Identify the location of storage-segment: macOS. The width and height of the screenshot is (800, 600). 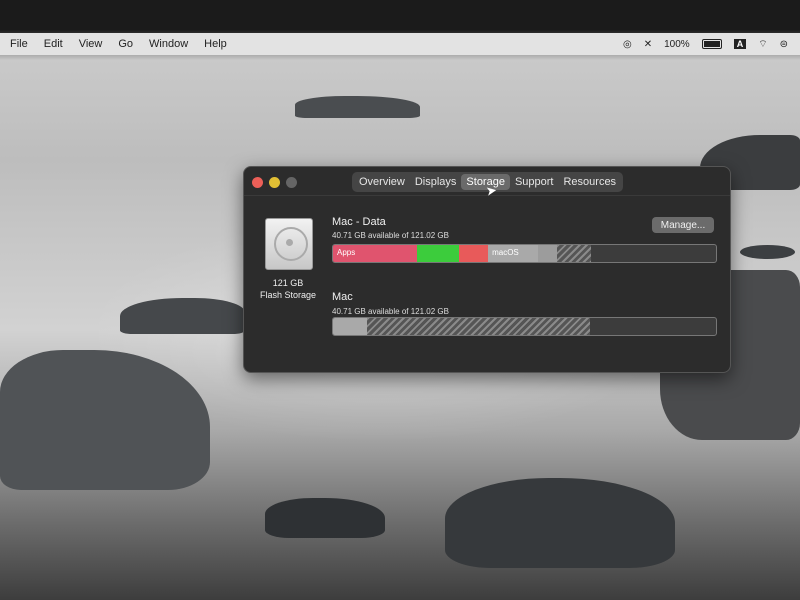
(513, 253).